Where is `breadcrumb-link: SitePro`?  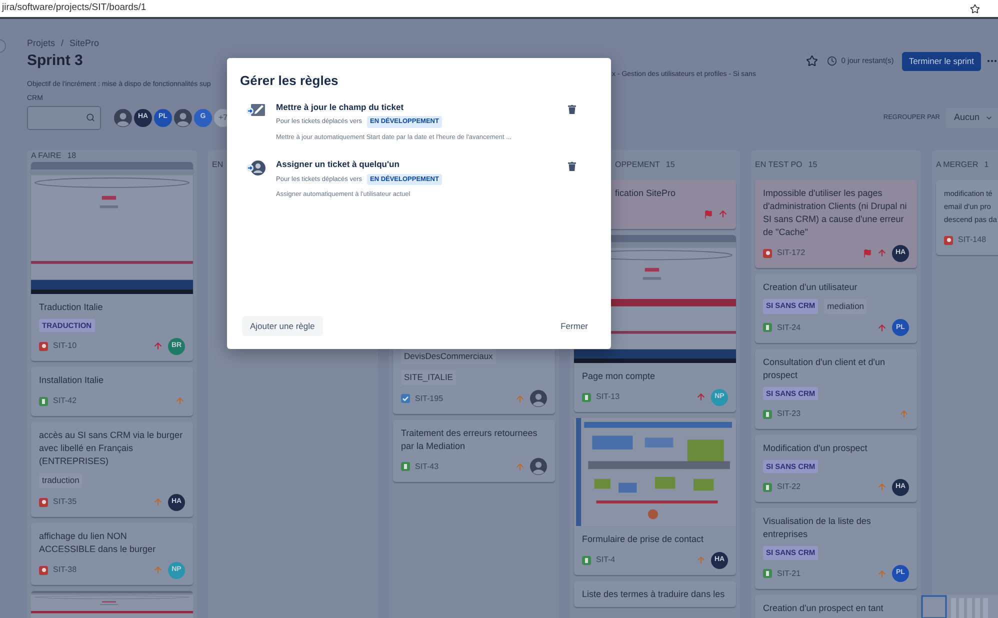
breadcrumb-link: SitePro is located at coordinates (85, 44).